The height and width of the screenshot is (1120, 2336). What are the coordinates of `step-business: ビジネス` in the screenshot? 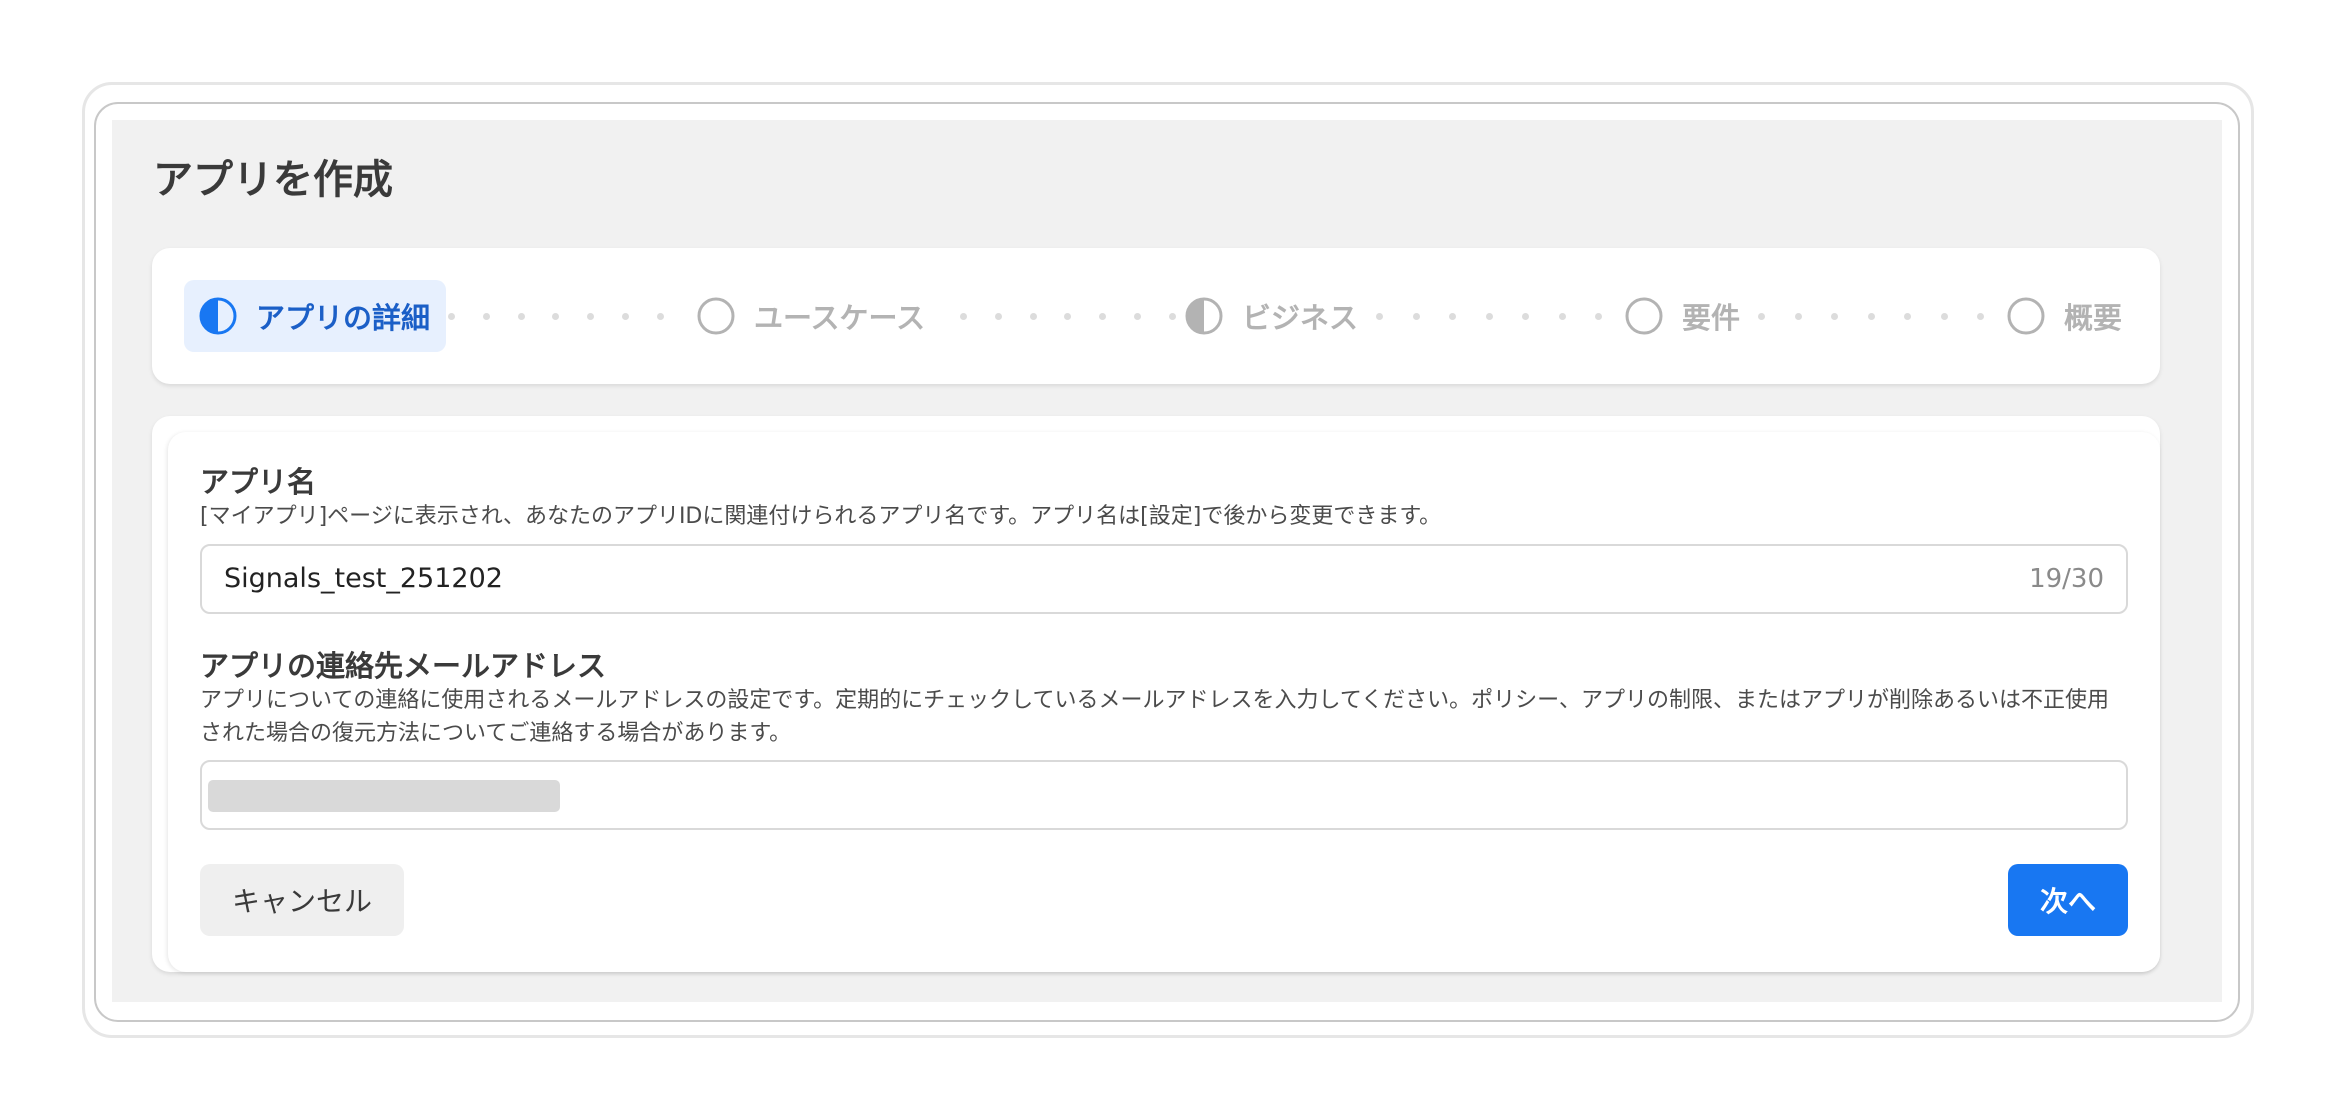 It's located at (1271, 316).